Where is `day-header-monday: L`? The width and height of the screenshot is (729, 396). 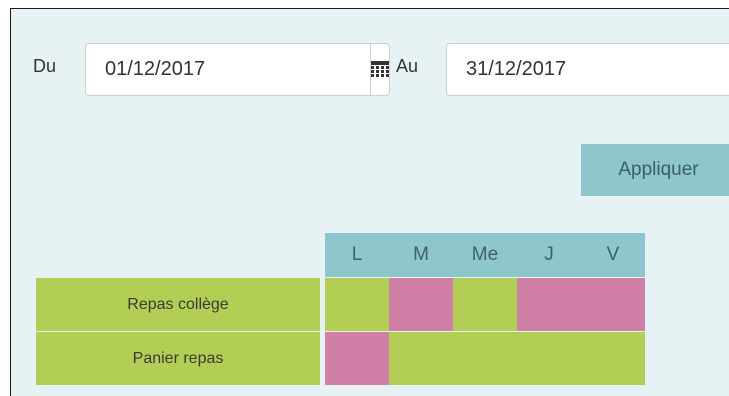
day-header-monday: L is located at coordinates (357, 255).